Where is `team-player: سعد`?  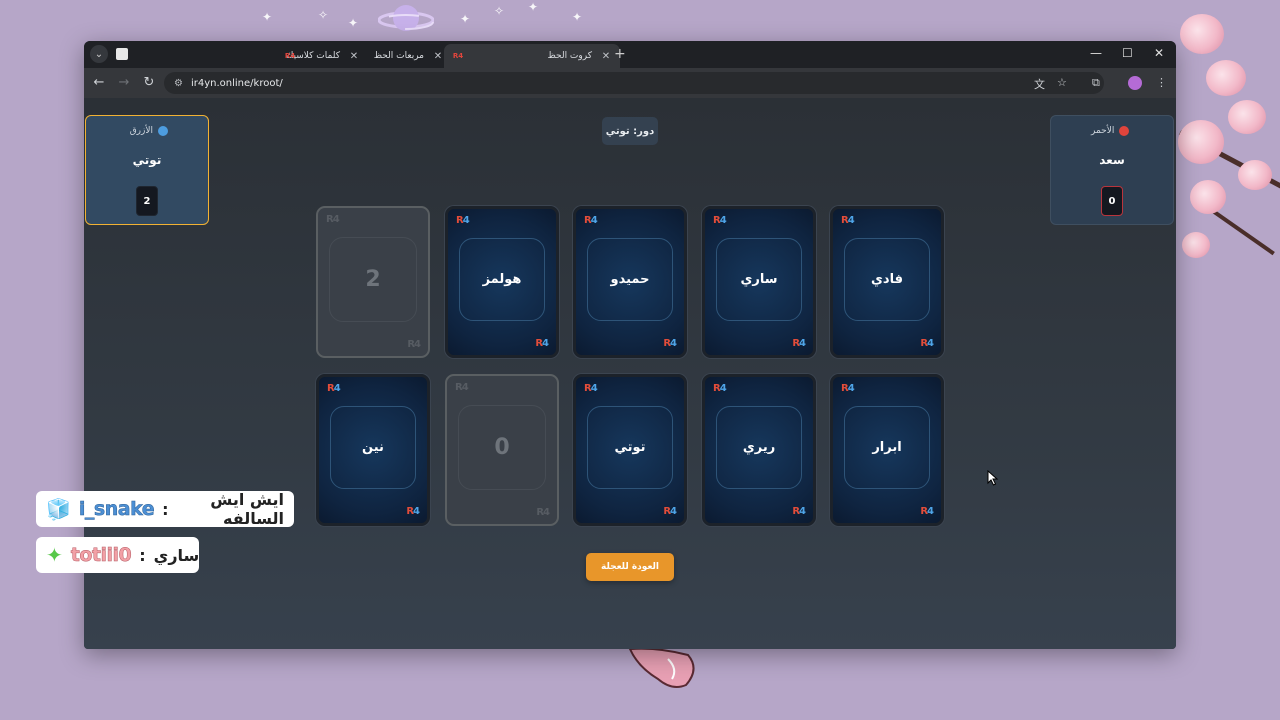 team-player: سعد is located at coordinates (1112, 160).